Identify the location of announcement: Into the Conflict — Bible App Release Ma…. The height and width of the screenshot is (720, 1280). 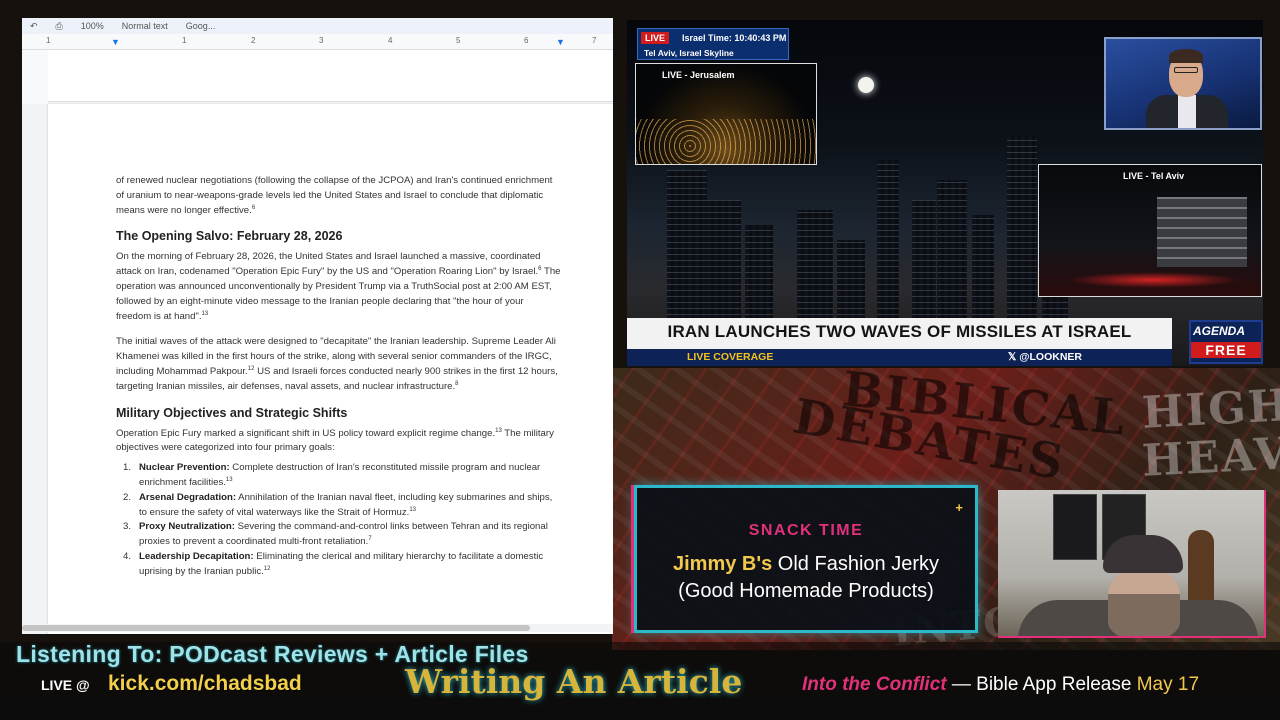
(1001, 684).